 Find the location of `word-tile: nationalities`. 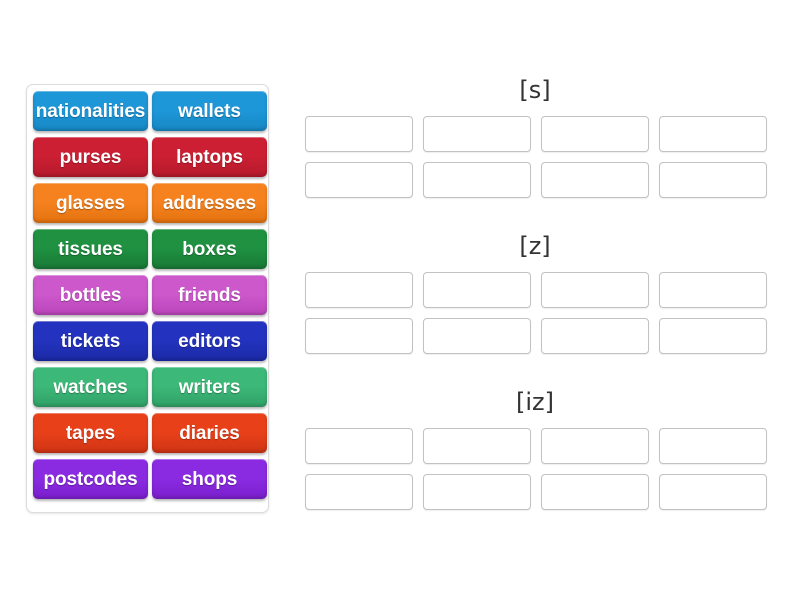

word-tile: nationalities is located at coordinates (90, 111).